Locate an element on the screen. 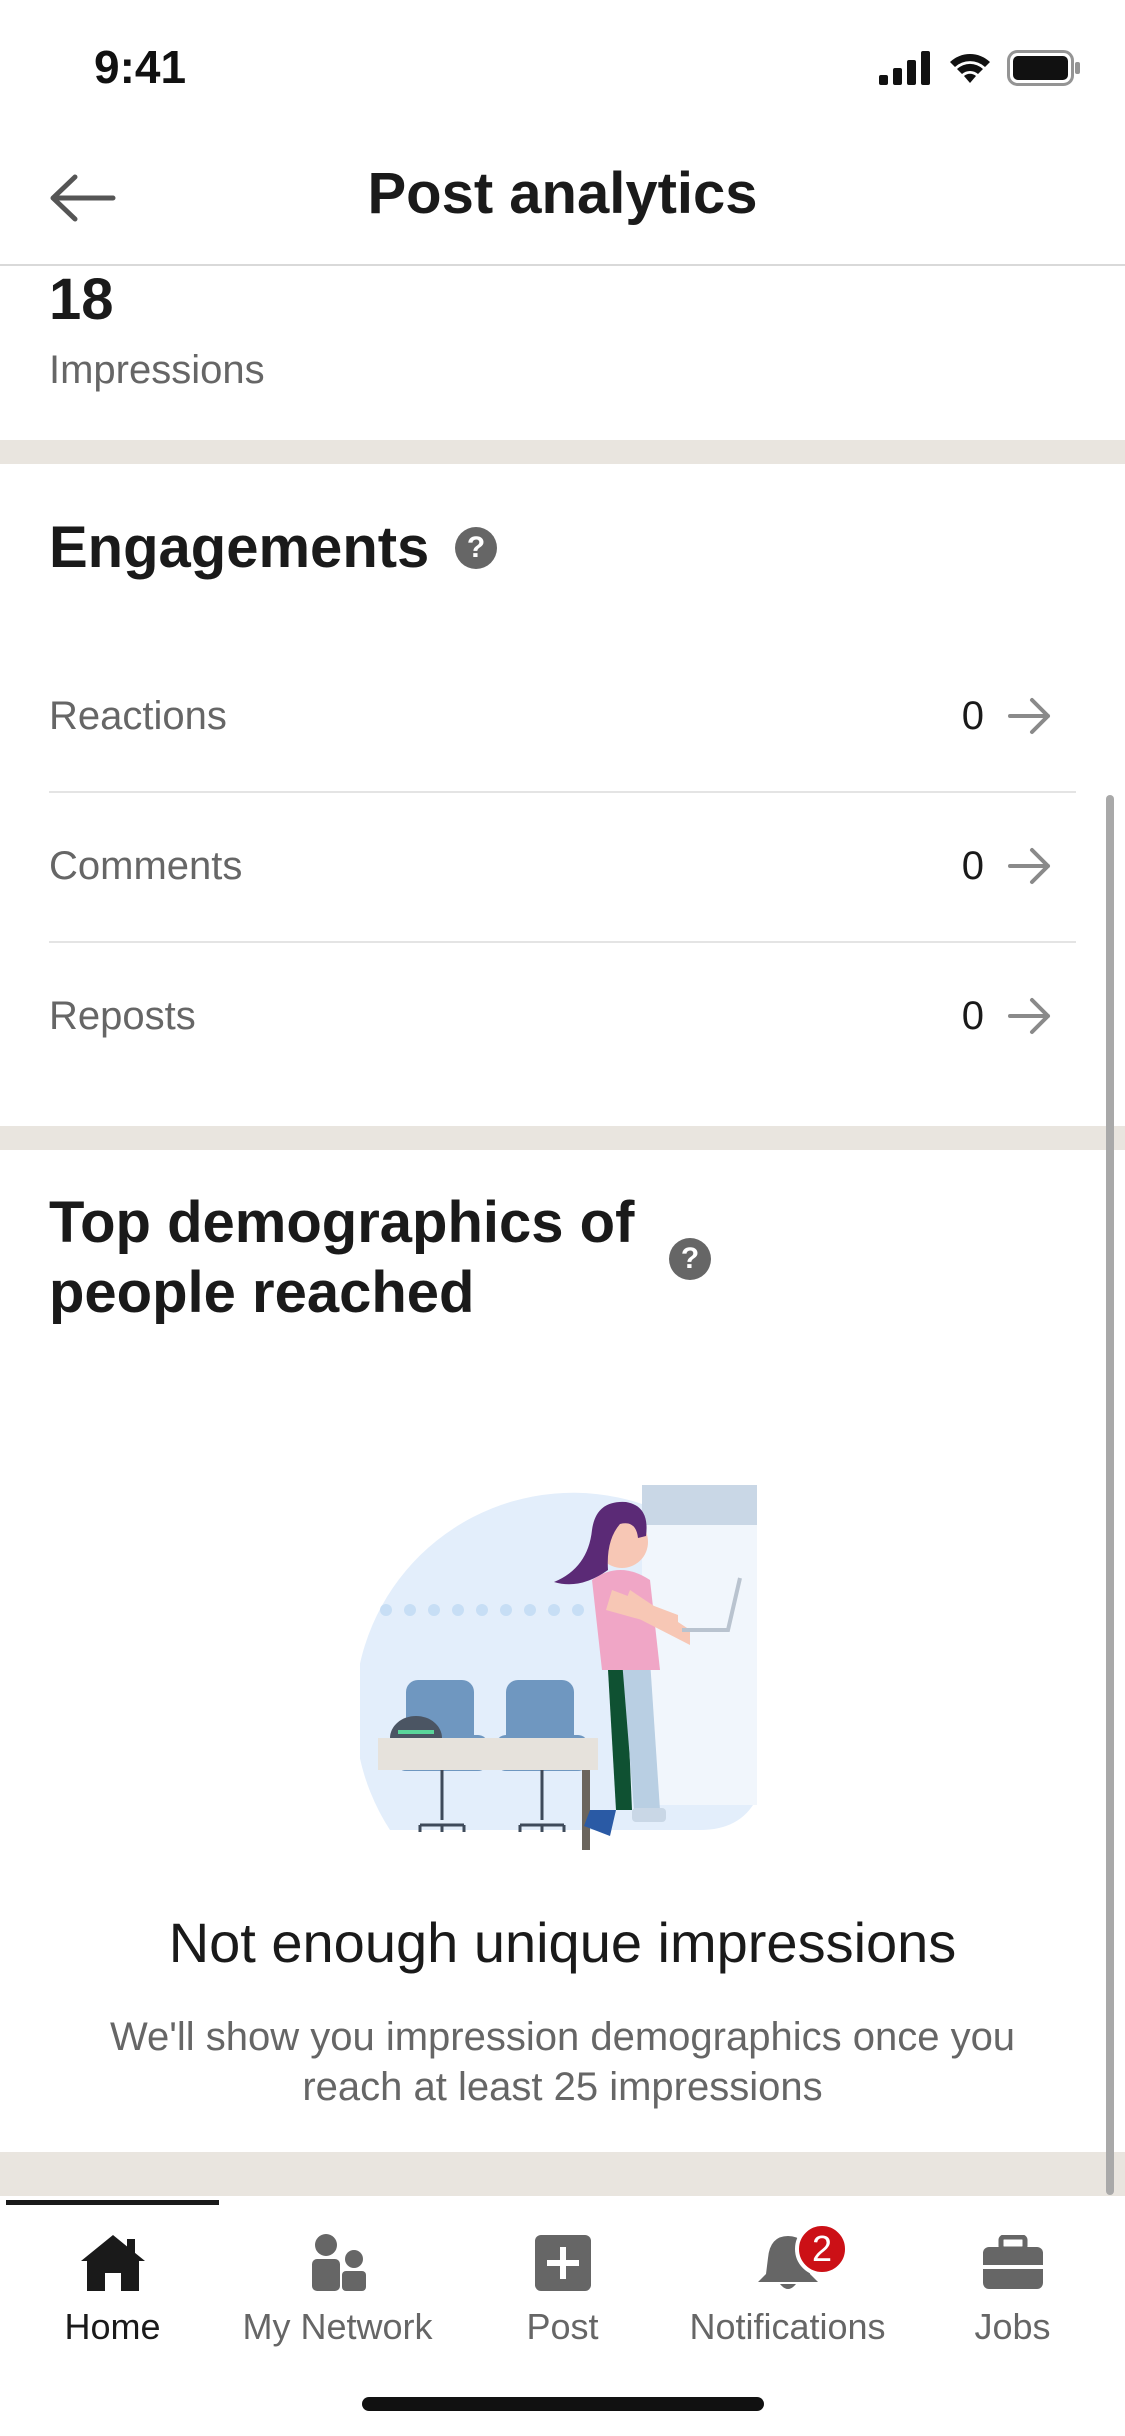 Image resolution: width=1125 pixels, height=2436 pixels. demographics-title-line1: Top demographics of is located at coordinates (342, 1222).